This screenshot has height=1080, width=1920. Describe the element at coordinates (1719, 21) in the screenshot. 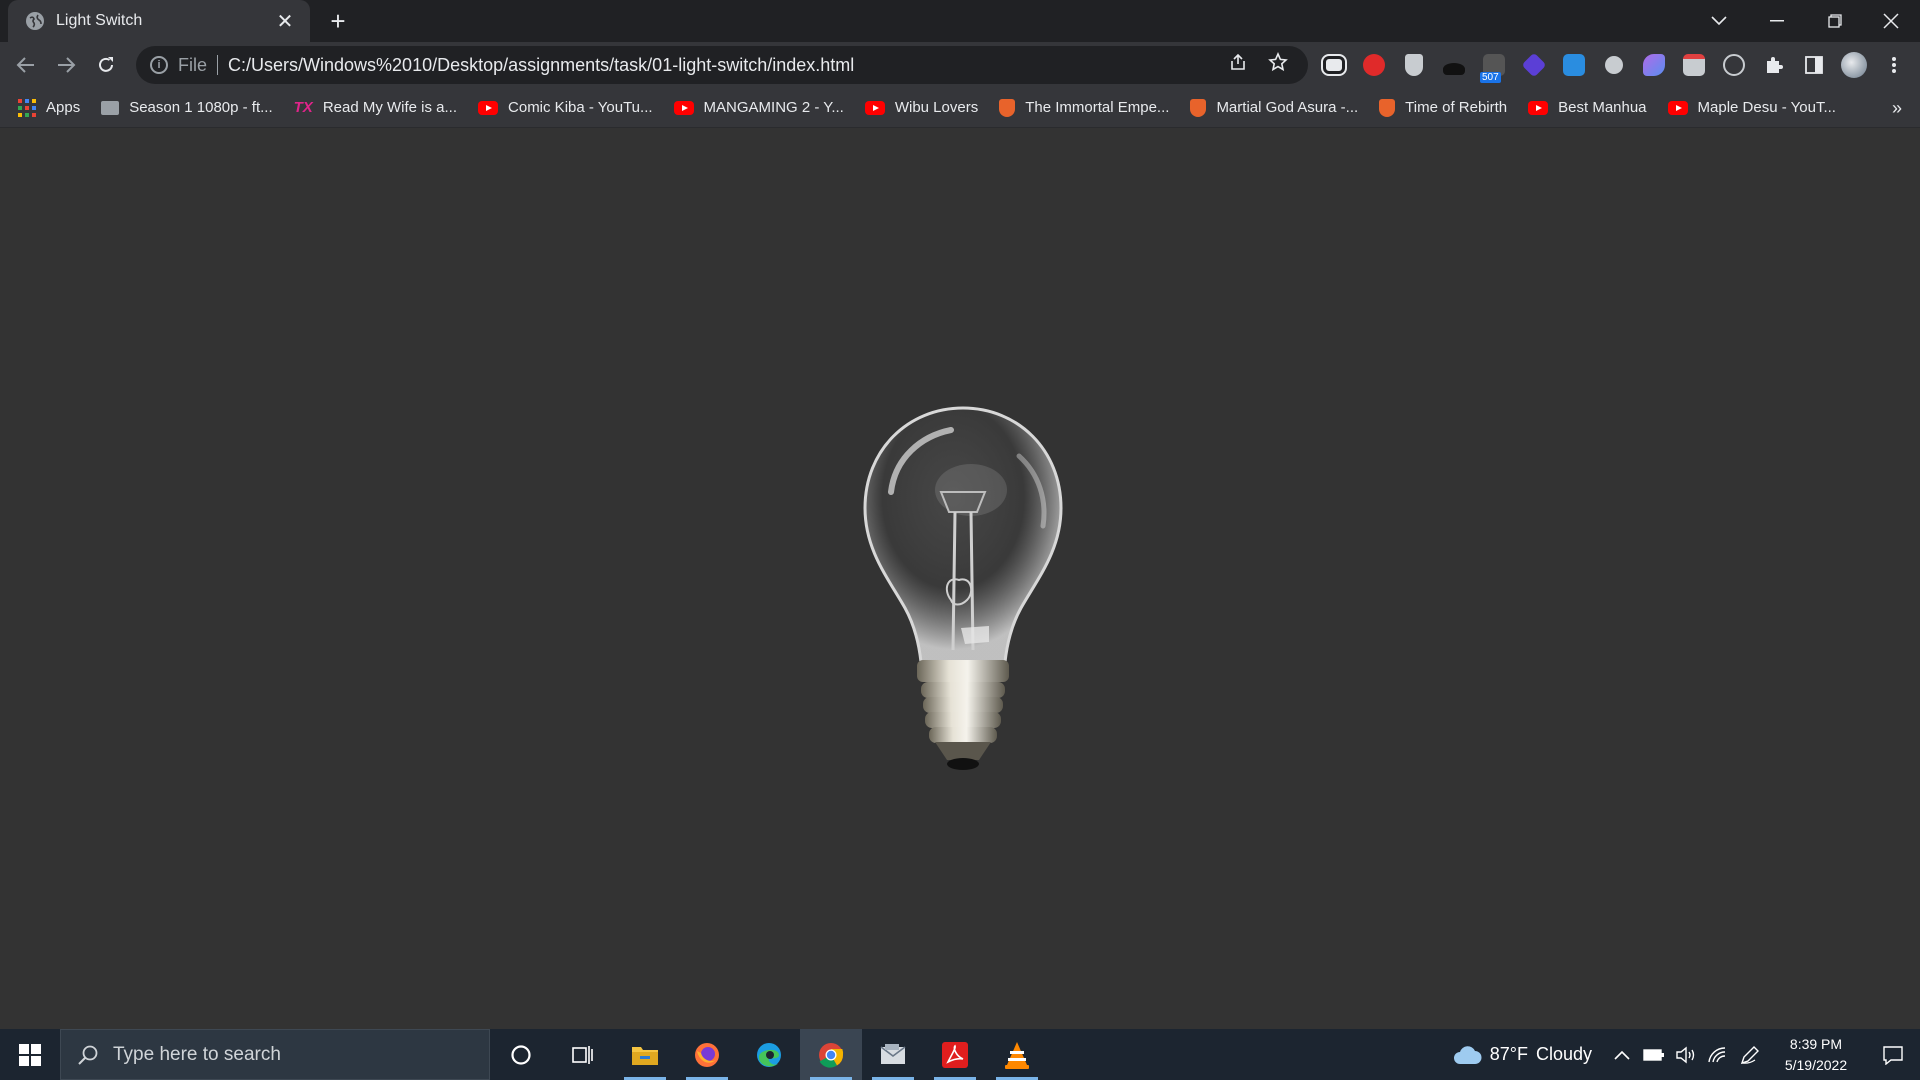

I see `tab-search-icon` at that location.